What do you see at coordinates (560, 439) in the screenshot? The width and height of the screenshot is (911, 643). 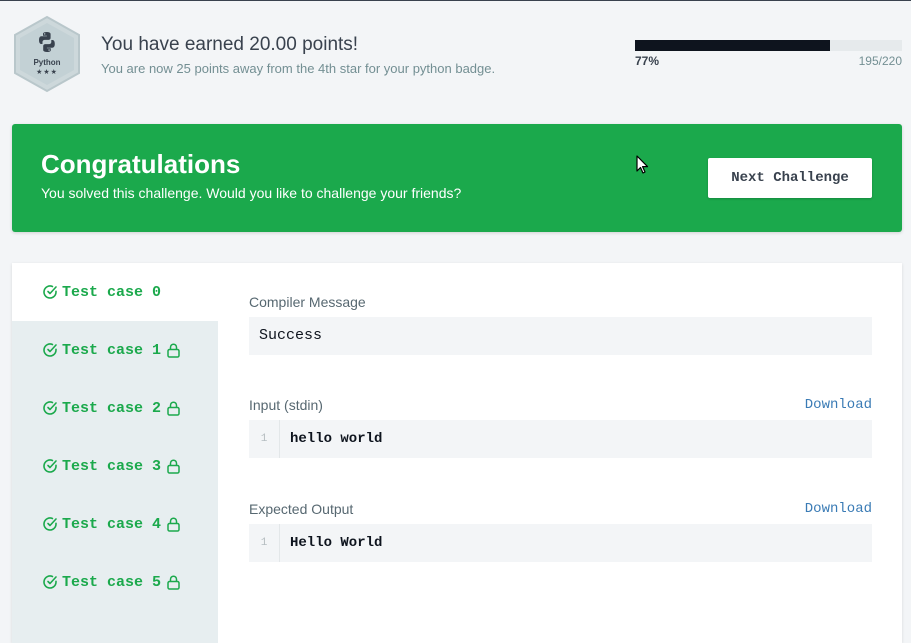 I see `input-code-box: 1 hello world` at bounding box center [560, 439].